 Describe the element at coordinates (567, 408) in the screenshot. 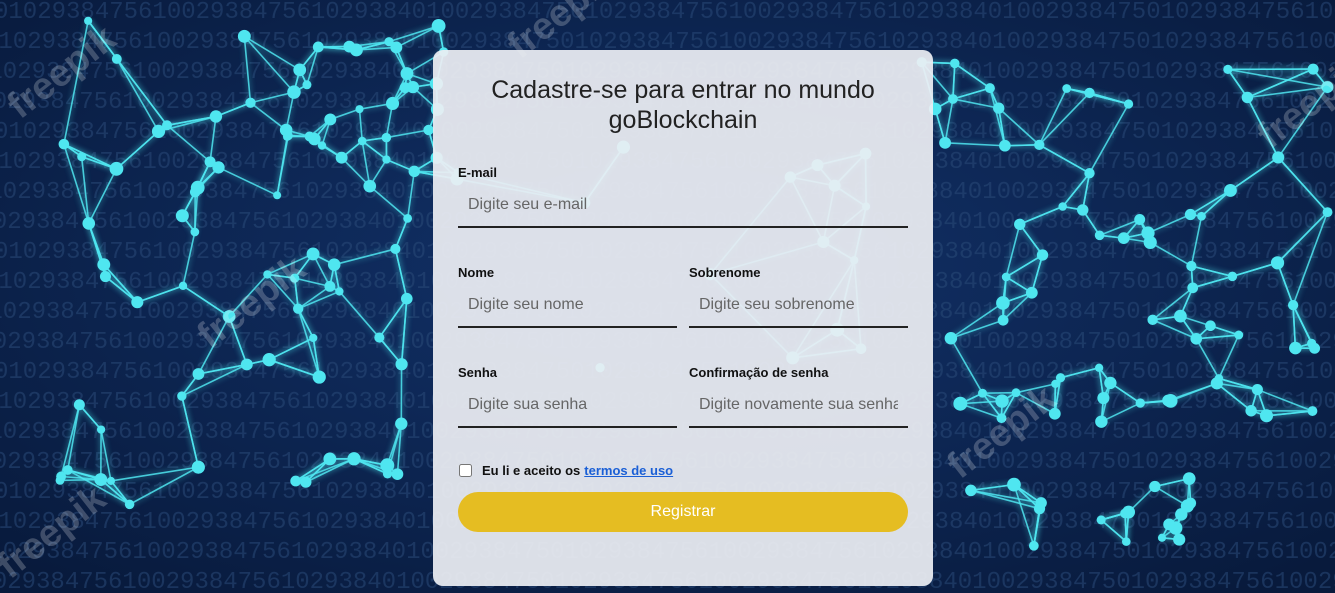

I see `password-input` at that location.